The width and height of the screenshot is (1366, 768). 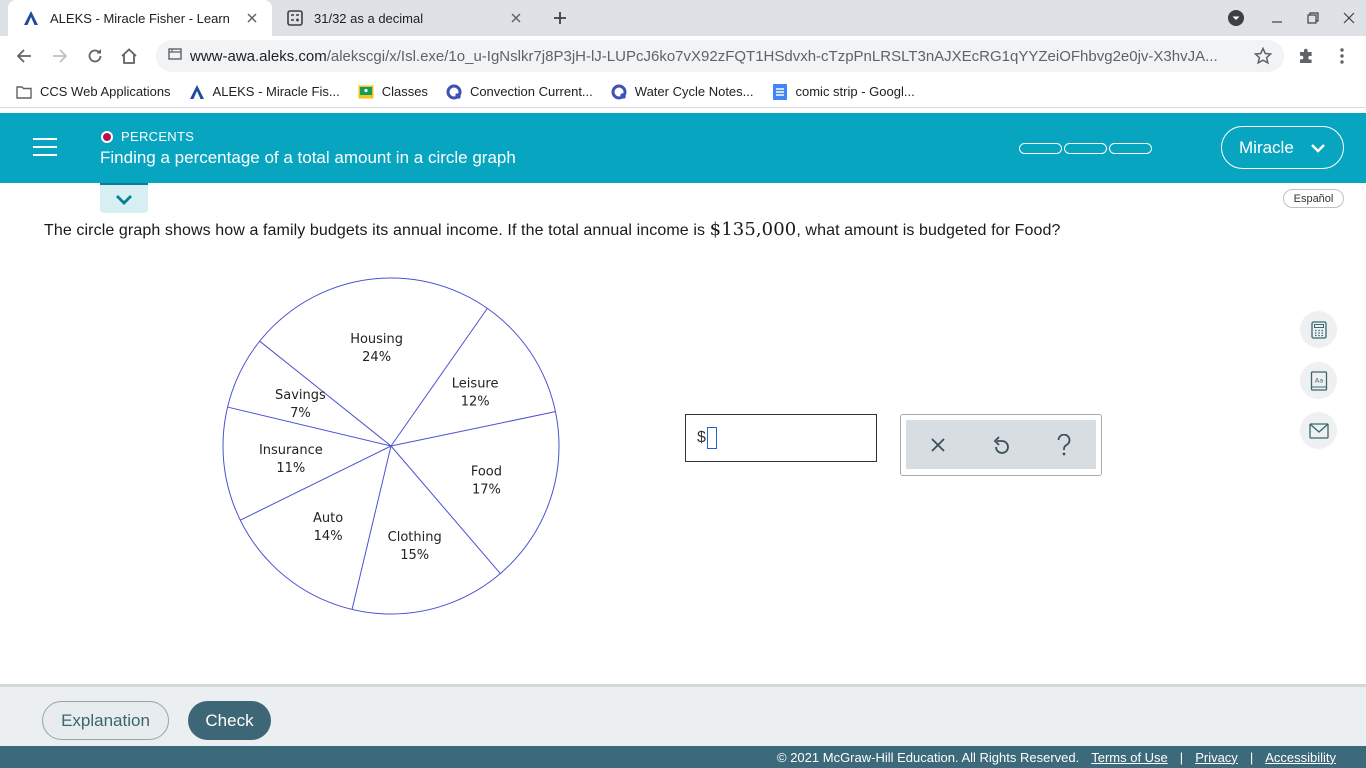 I want to click on terms-link: Terms of Use, so click(x=1129, y=757).